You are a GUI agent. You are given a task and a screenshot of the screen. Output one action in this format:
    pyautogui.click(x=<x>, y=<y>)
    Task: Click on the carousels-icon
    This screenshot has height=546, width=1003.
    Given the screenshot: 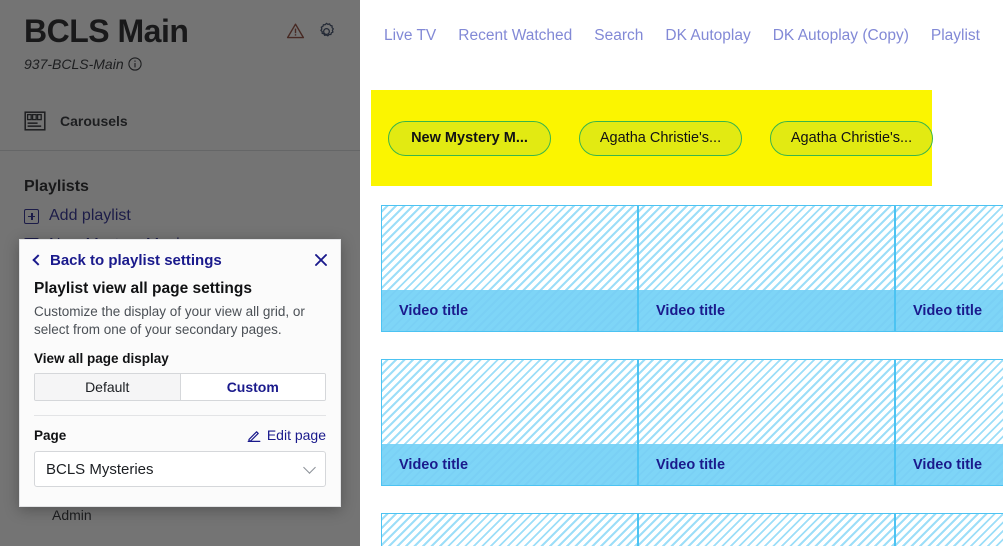 What is the action you would take?
    pyautogui.click(x=35, y=121)
    